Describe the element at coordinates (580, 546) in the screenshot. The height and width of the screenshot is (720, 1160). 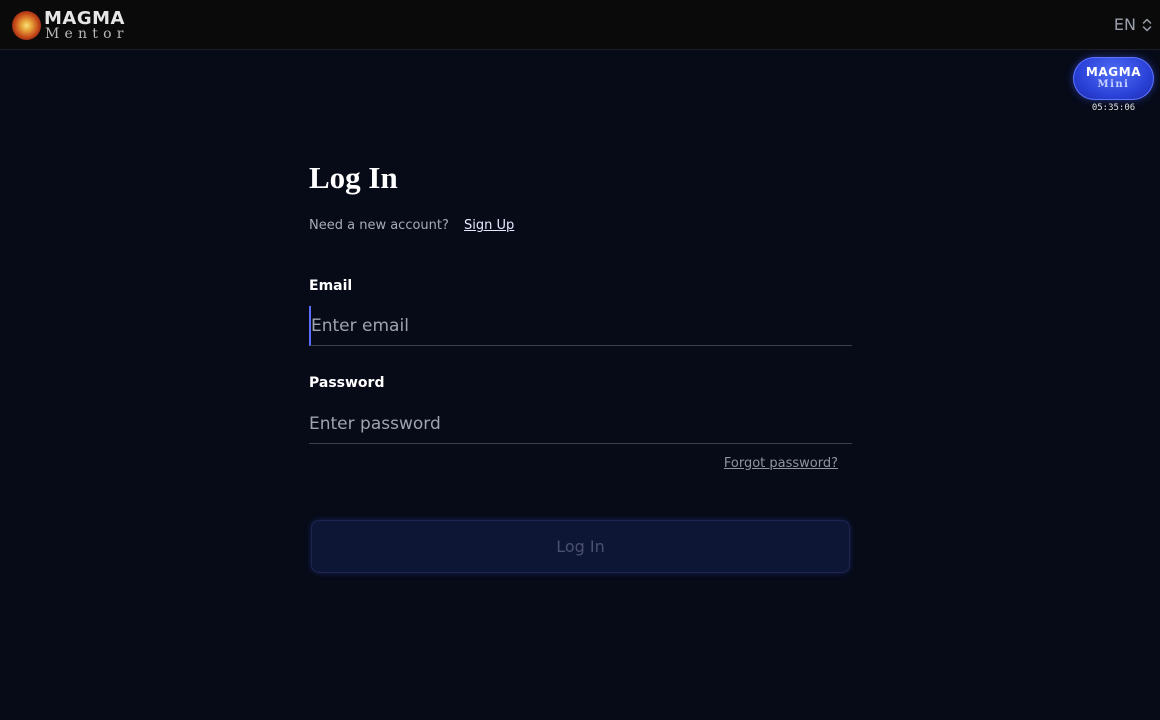
I see `login-button: Log In` at that location.